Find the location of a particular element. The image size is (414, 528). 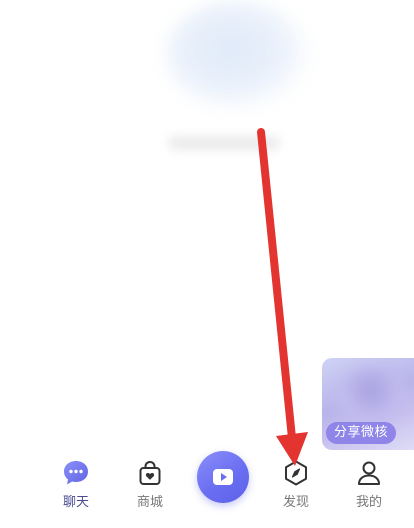

center-play-button is located at coordinates (223, 477).